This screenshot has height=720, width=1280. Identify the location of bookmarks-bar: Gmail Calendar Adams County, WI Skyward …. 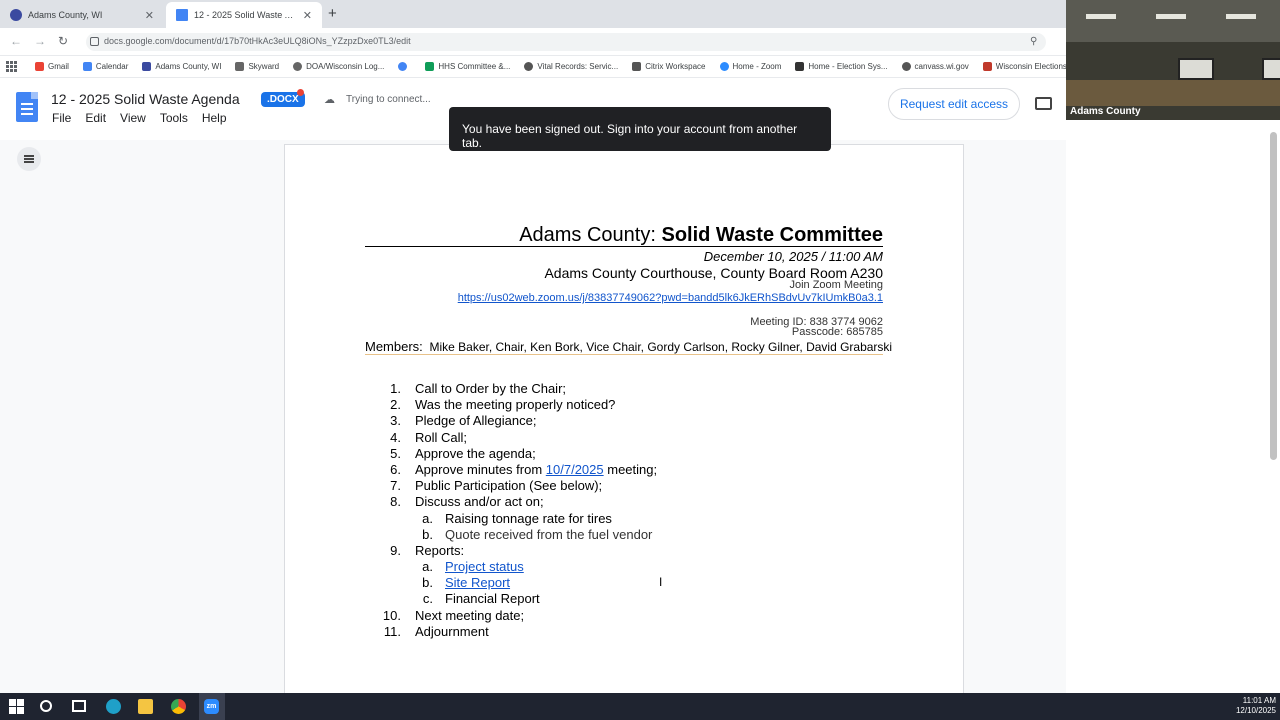
(537, 67).